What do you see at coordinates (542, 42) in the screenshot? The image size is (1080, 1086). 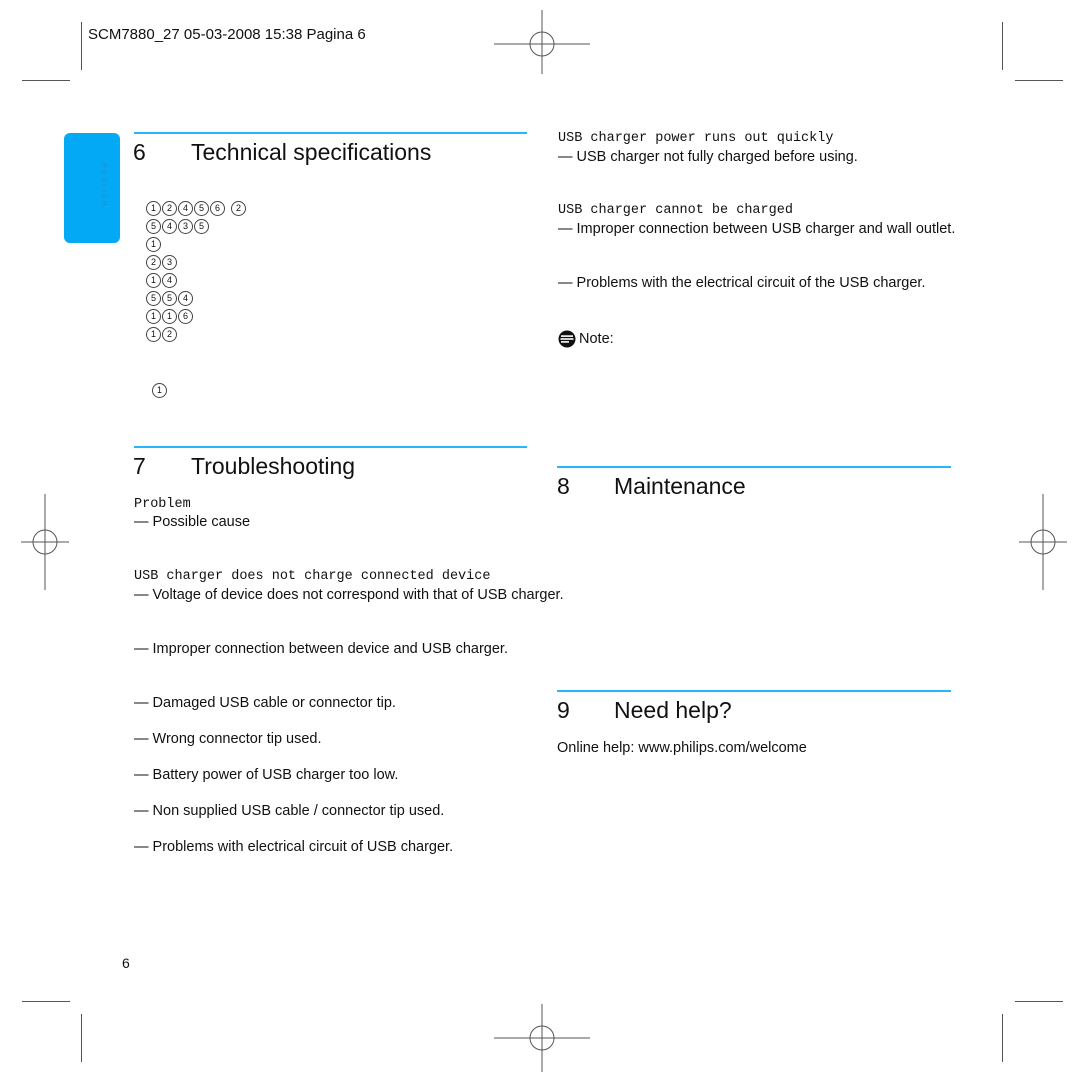 I see `registration-mark-top` at bounding box center [542, 42].